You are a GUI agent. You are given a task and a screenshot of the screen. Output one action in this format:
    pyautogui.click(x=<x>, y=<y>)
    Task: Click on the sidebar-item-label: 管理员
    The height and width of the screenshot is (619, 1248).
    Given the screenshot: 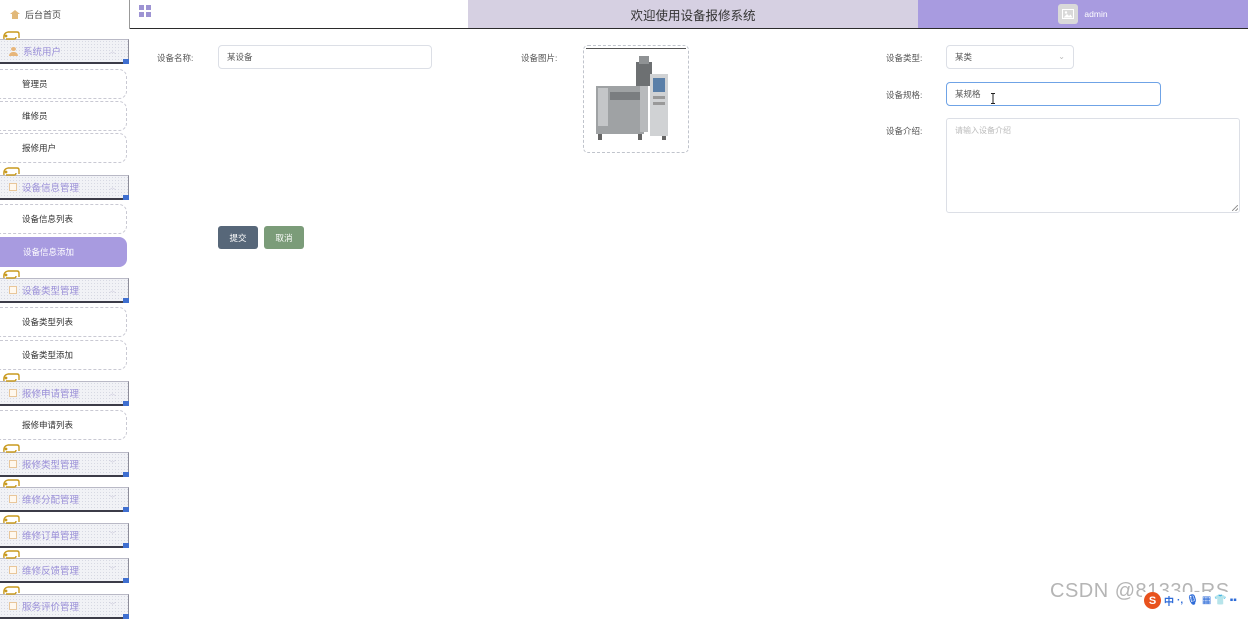 What is the action you would take?
    pyautogui.click(x=35, y=84)
    